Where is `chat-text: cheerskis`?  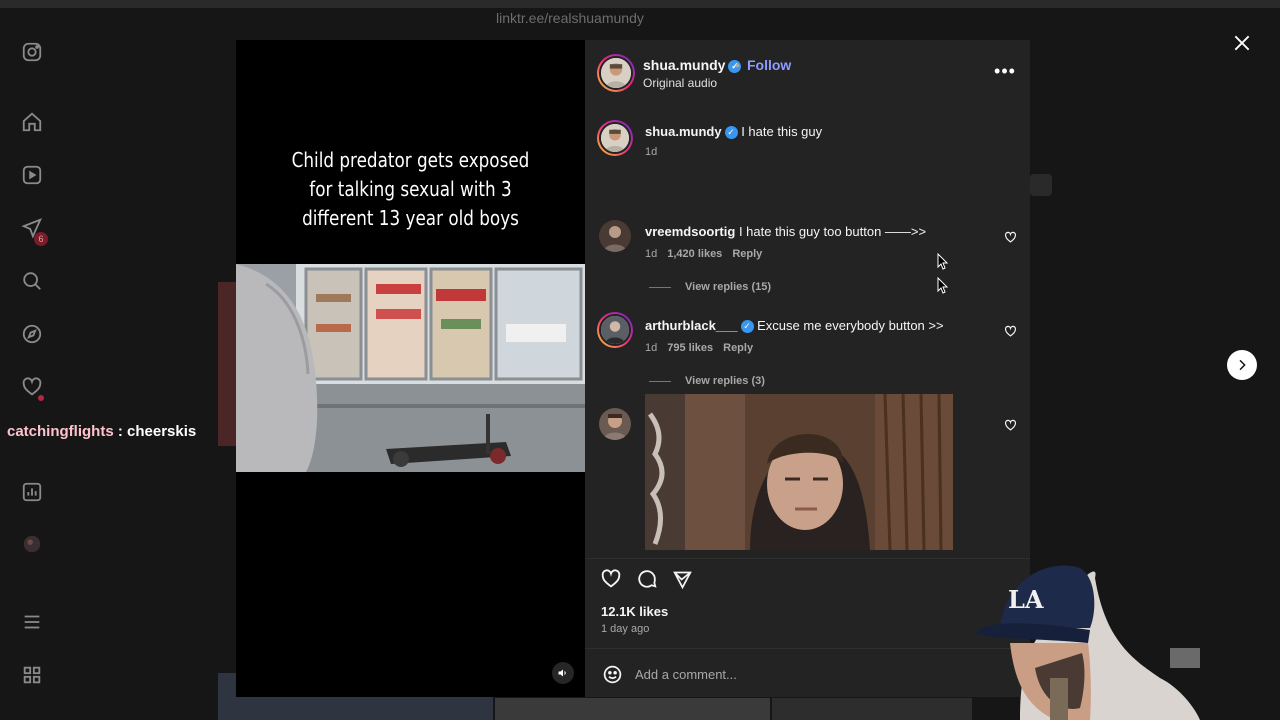 chat-text: cheerskis is located at coordinates (162, 431).